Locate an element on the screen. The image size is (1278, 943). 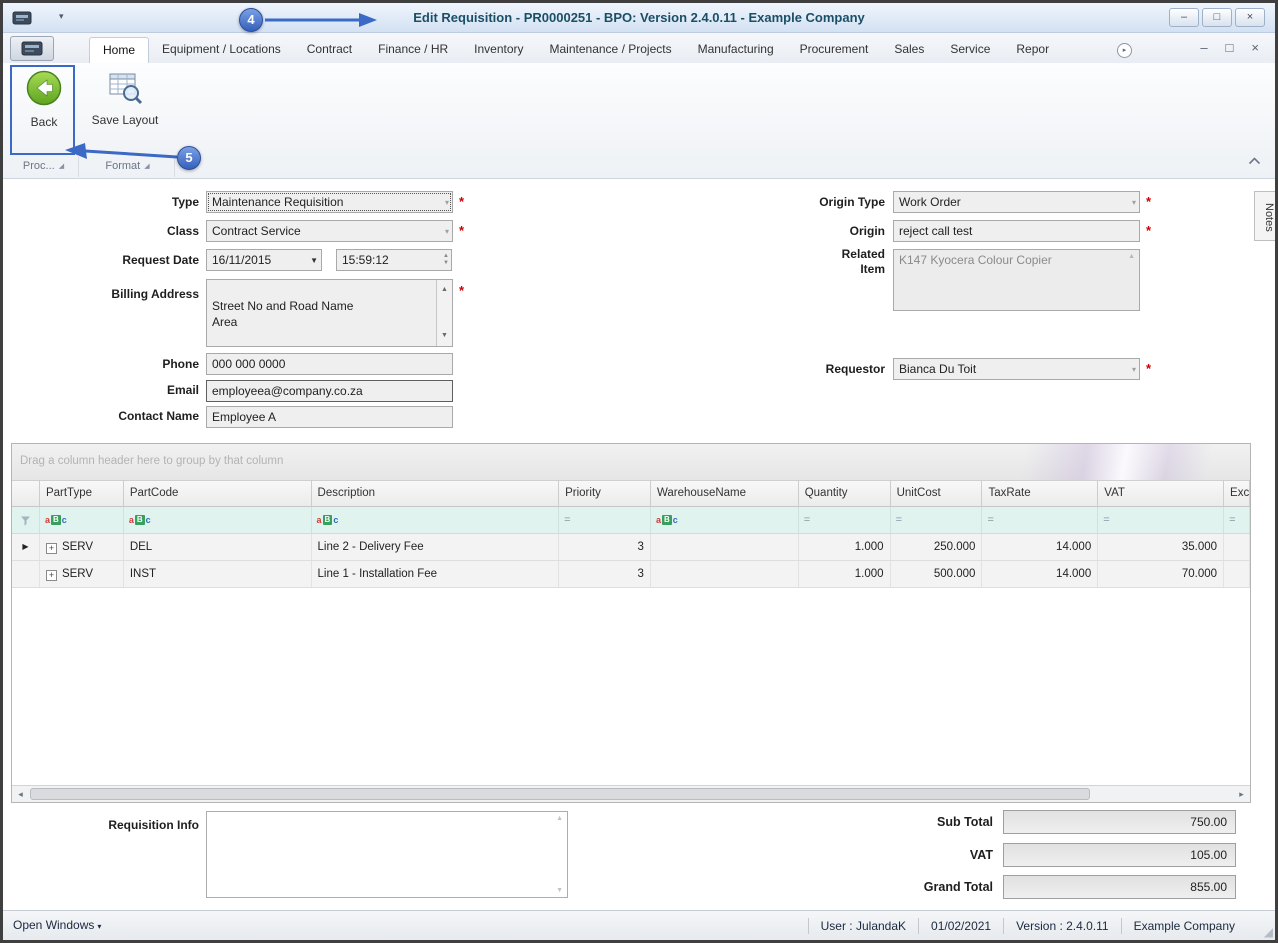
filter-cell-description: aBc is located at coordinates (436, 520).